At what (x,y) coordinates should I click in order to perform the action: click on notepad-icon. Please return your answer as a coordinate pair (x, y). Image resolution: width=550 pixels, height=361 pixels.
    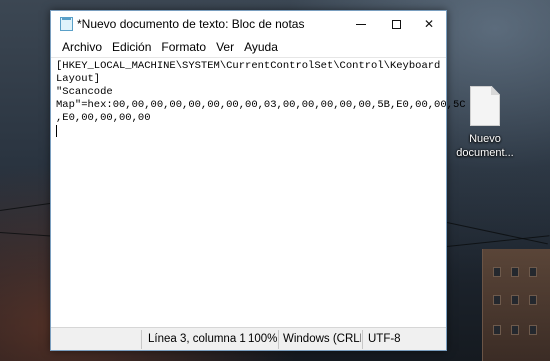
    Looking at the image, I should click on (66, 24).